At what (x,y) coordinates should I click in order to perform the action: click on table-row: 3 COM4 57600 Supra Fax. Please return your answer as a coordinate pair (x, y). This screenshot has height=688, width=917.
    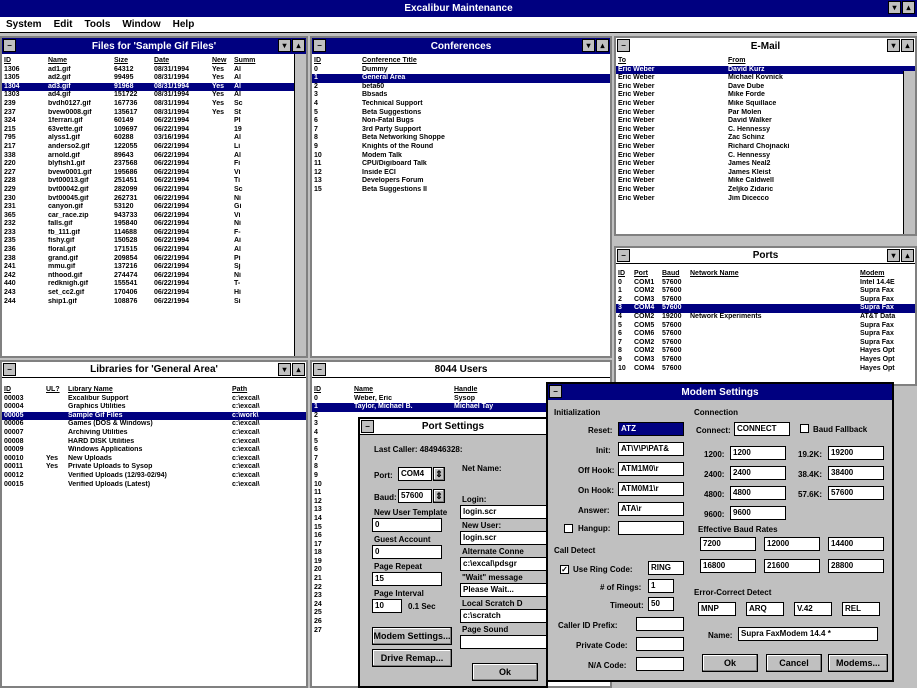
    Looking at the image, I should click on (765, 308).